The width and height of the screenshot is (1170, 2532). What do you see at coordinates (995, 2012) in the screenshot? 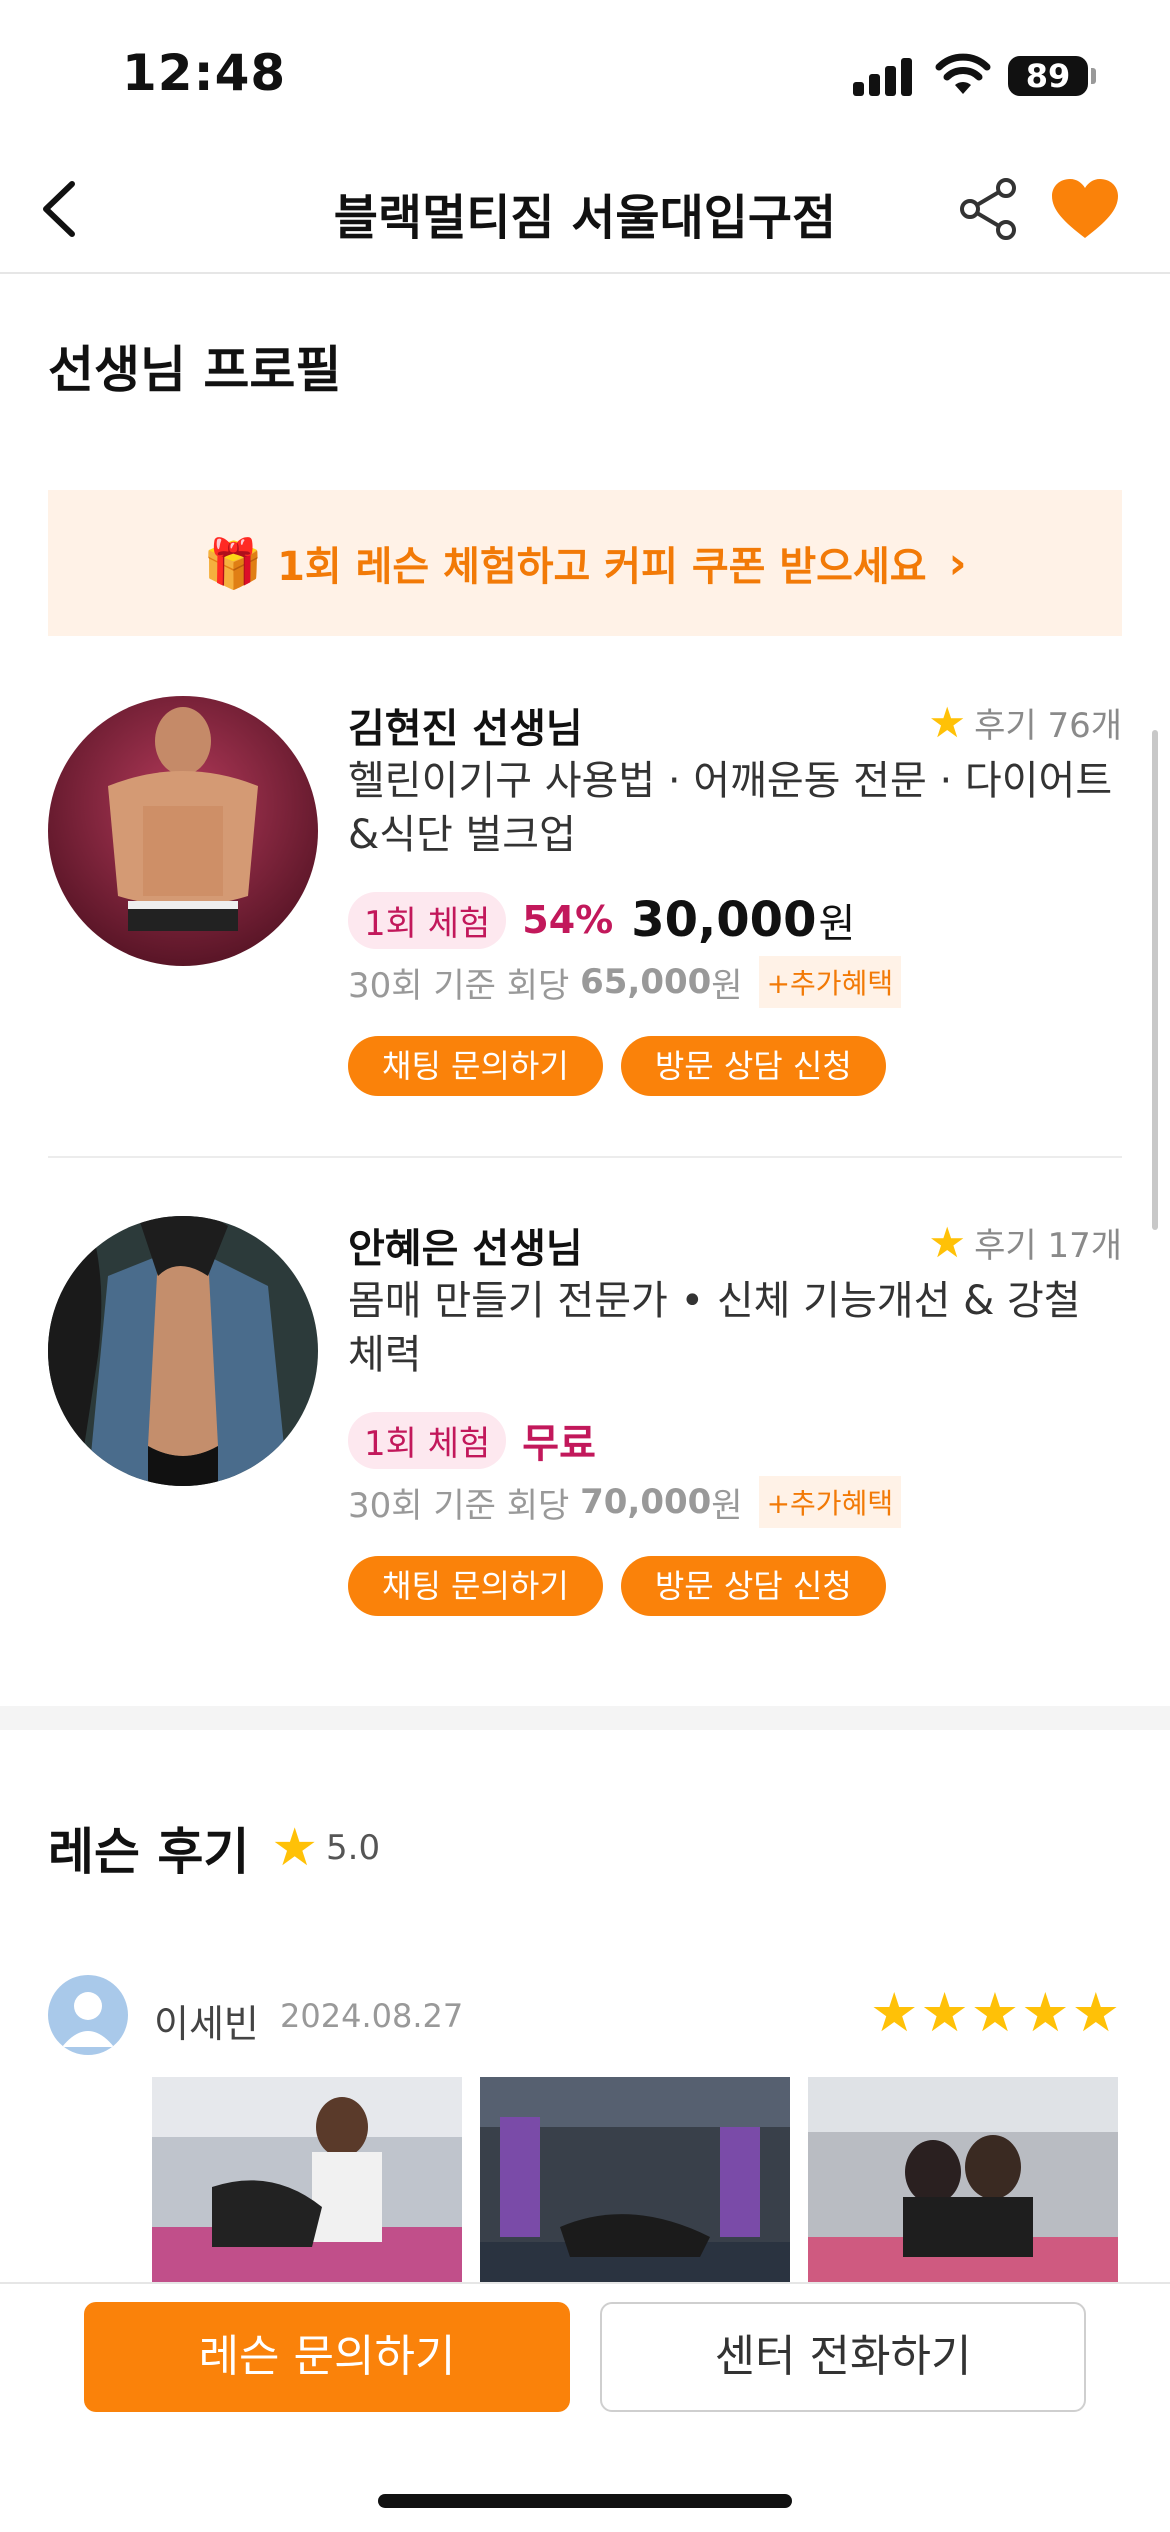
I see `review-stars: ★★★★★` at bounding box center [995, 2012].